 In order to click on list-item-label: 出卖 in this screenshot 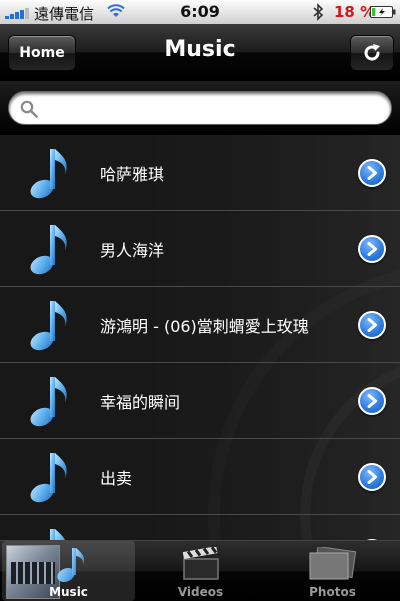, I will do `click(116, 478)`.